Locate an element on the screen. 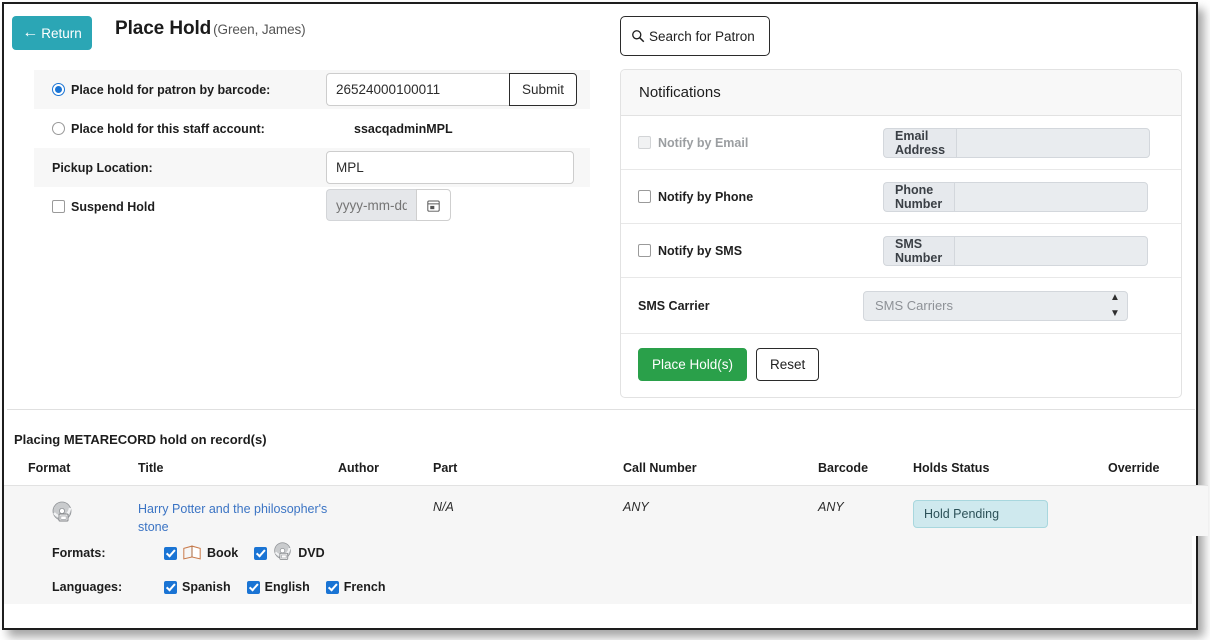  language-english-checkbox is located at coordinates (253, 587).